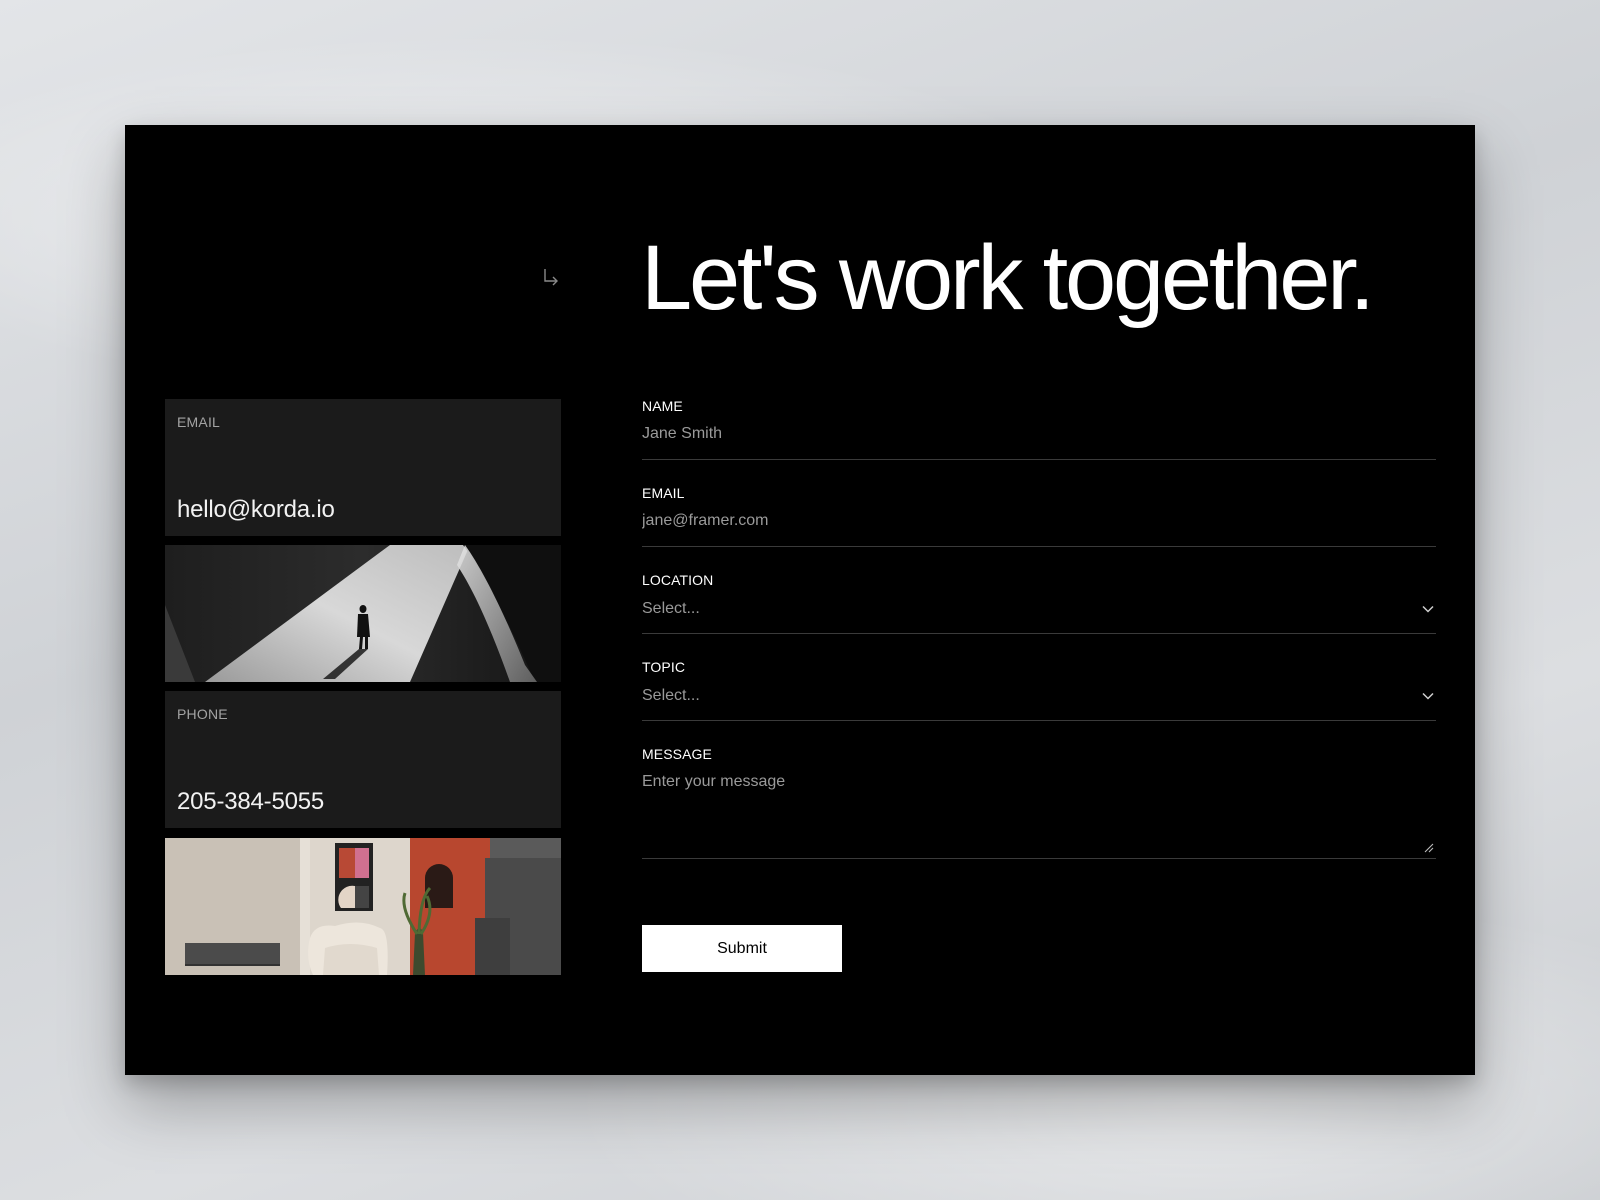 The width and height of the screenshot is (1600, 1200). Describe the element at coordinates (1039, 813) in the screenshot. I see `message-textarea` at that location.